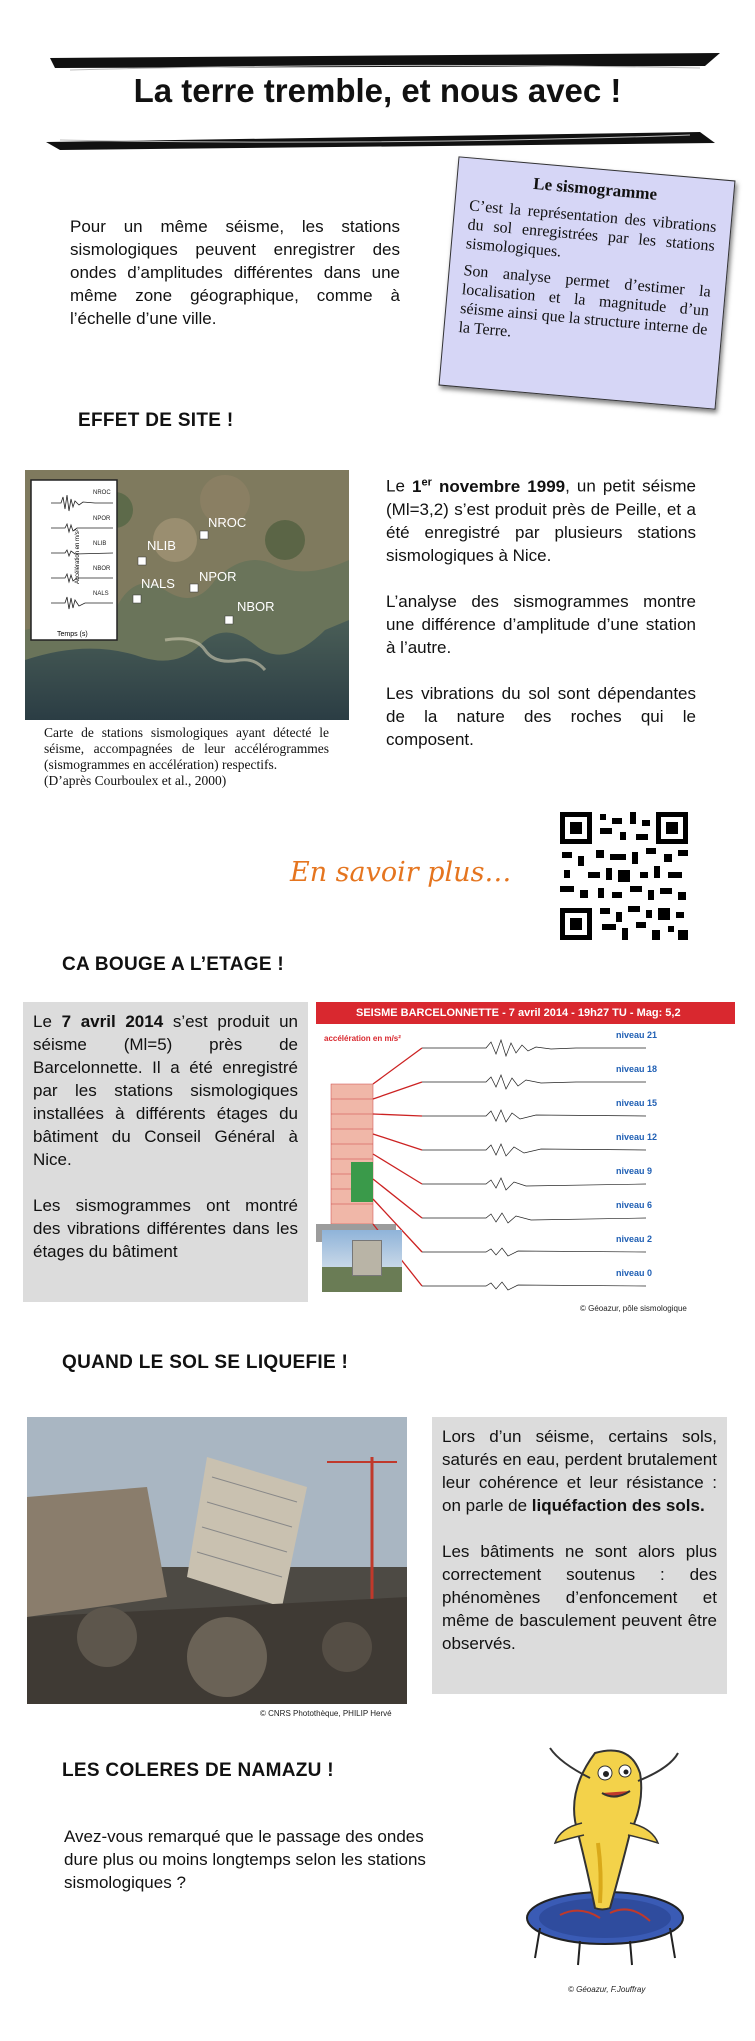 The image size is (755, 2041). Describe the element at coordinates (624, 876) in the screenshot. I see `qr-code-icon` at that location.